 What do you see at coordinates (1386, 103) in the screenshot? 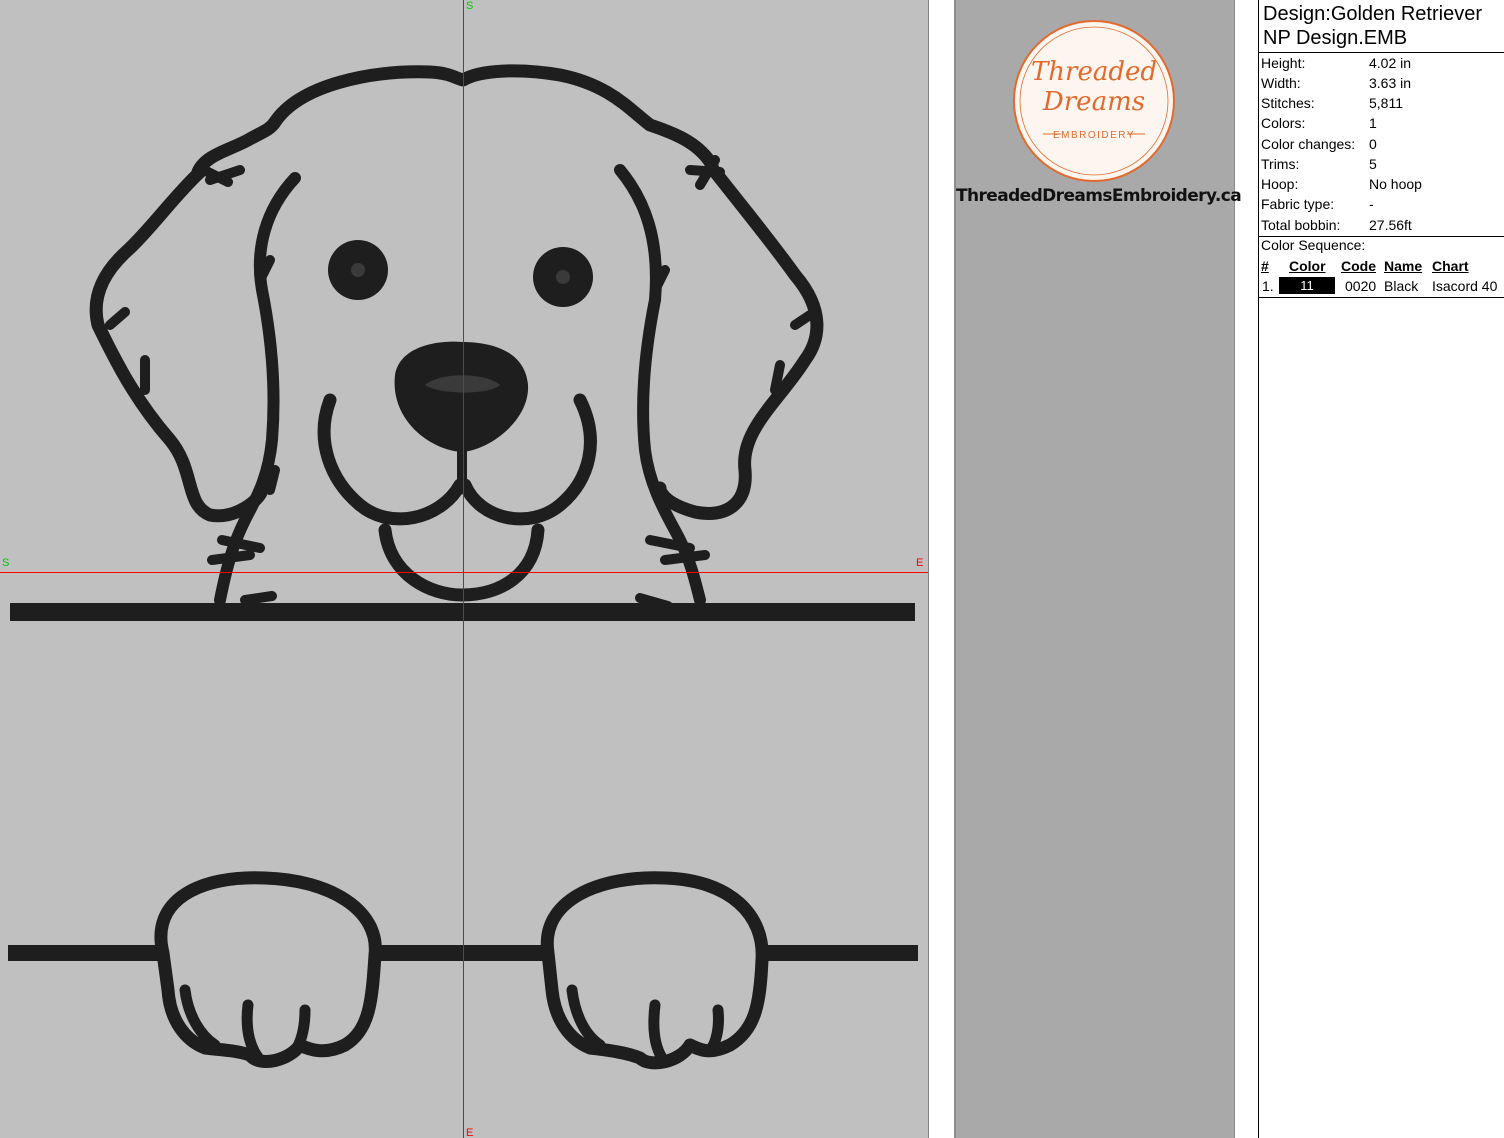
I see `field-stitches-value: 5,811` at bounding box center [1386, 103].